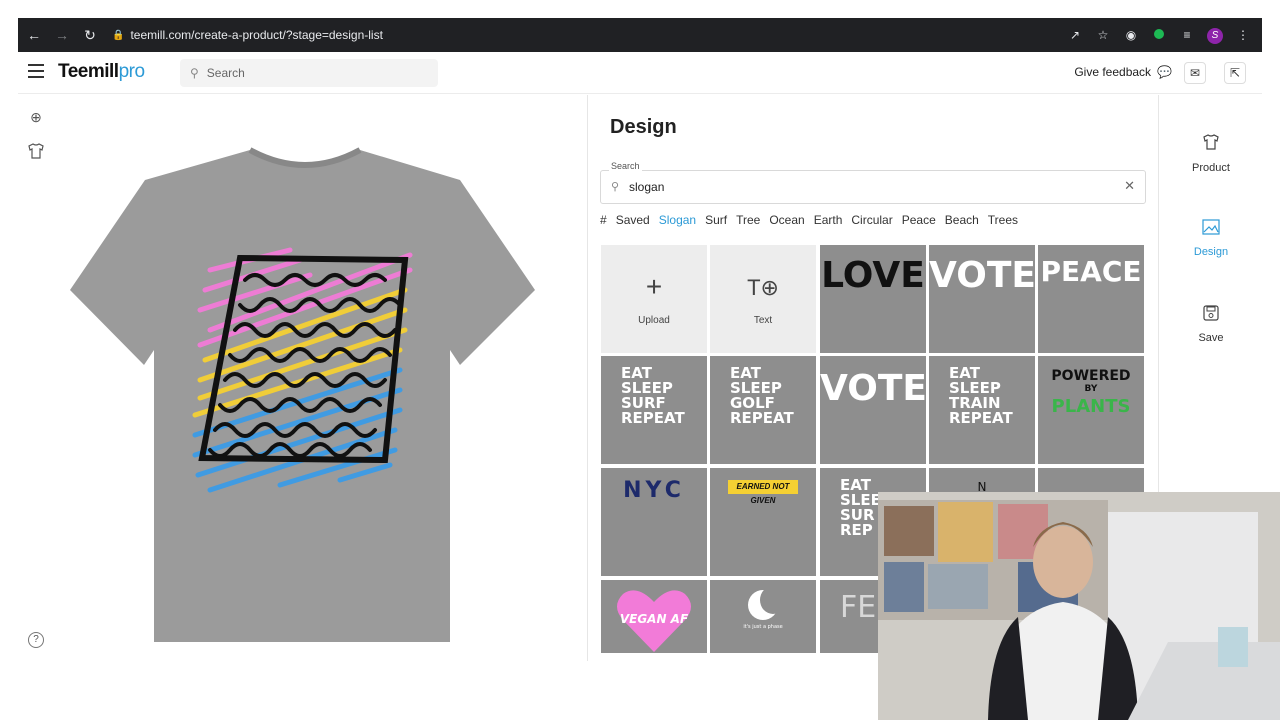  Describe the element at coordinates (763, 320) in the screenshot. I see `text-label: Text` at that location.